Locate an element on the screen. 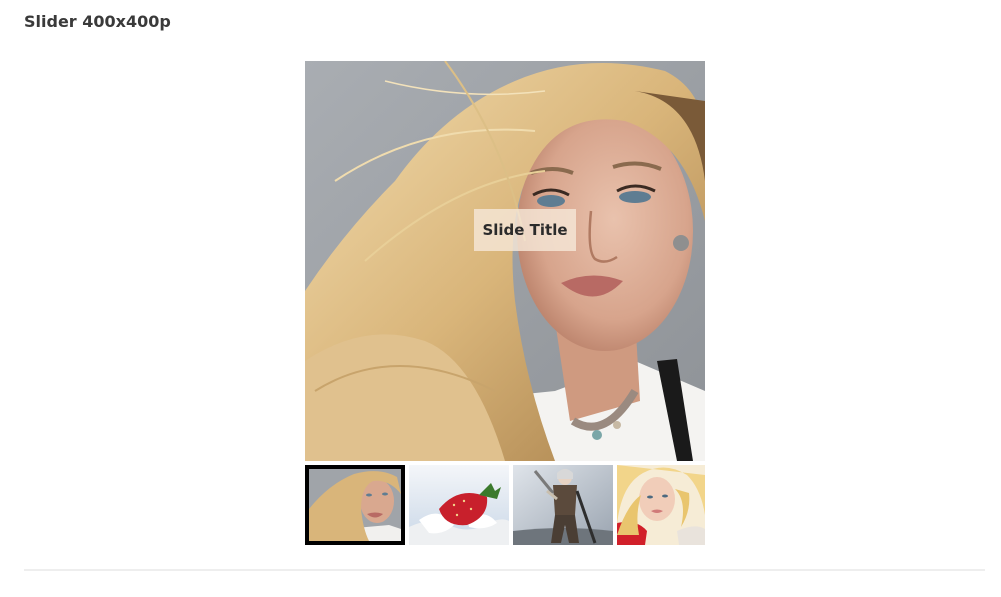 The width and height of the screenshot is (1001, 597). section-divider is located at coordinates (504, 570).